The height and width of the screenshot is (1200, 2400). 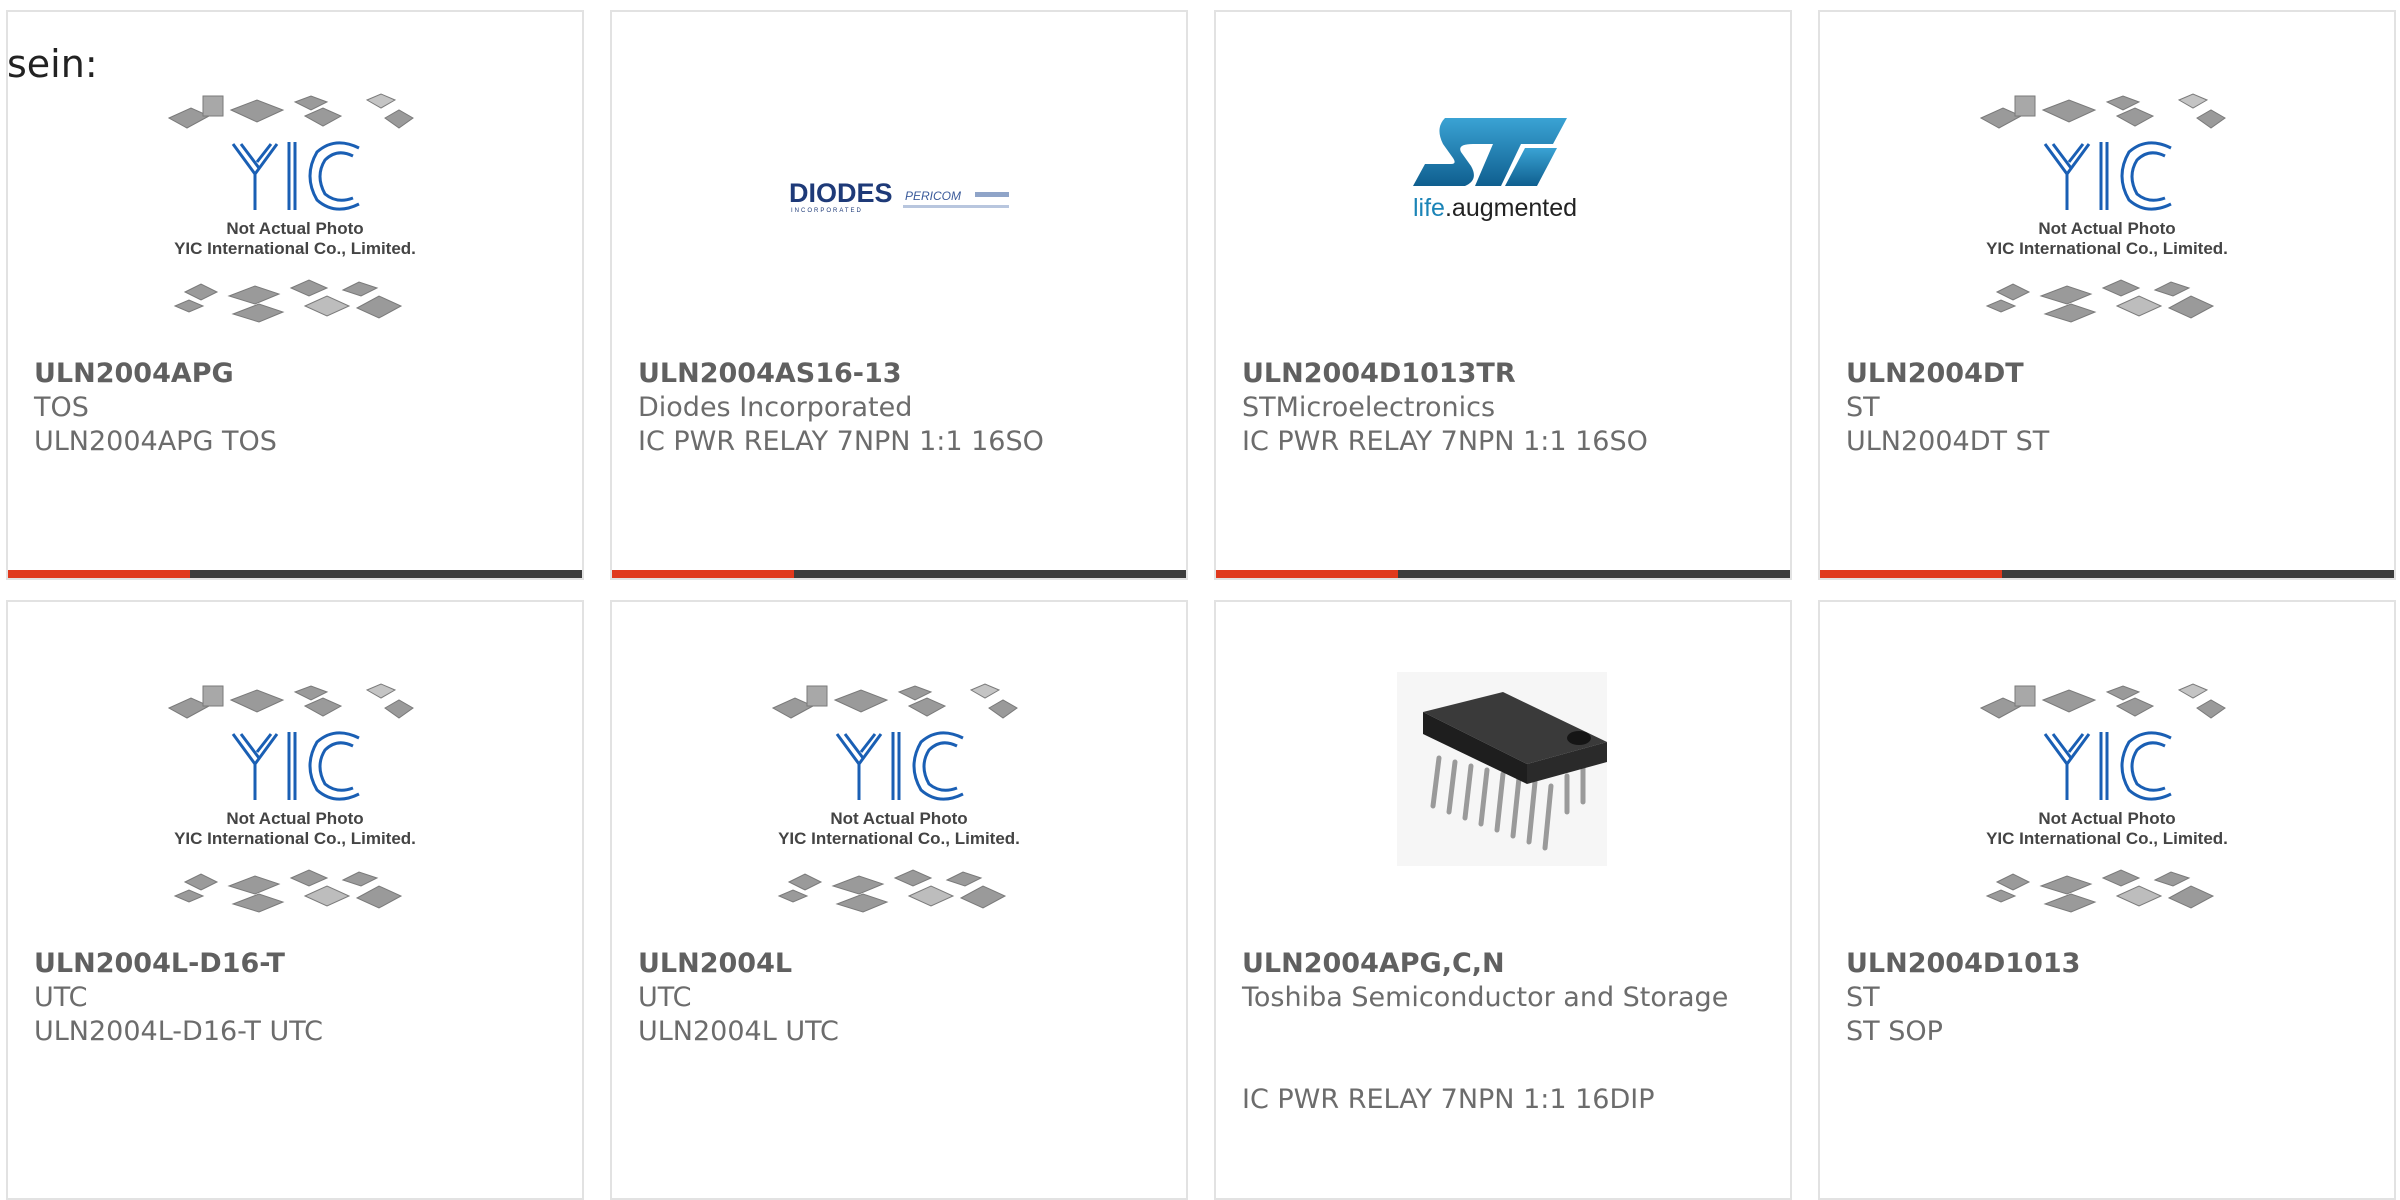 I want to click on product-image, so click(x=1503, y=808).